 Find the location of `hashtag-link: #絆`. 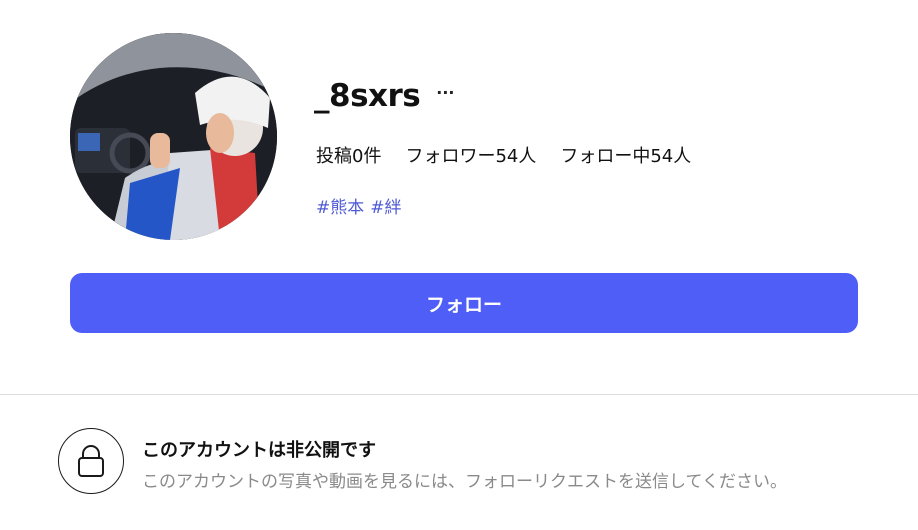

hashtag-link: #絆 is located at coordinates (385, 205).